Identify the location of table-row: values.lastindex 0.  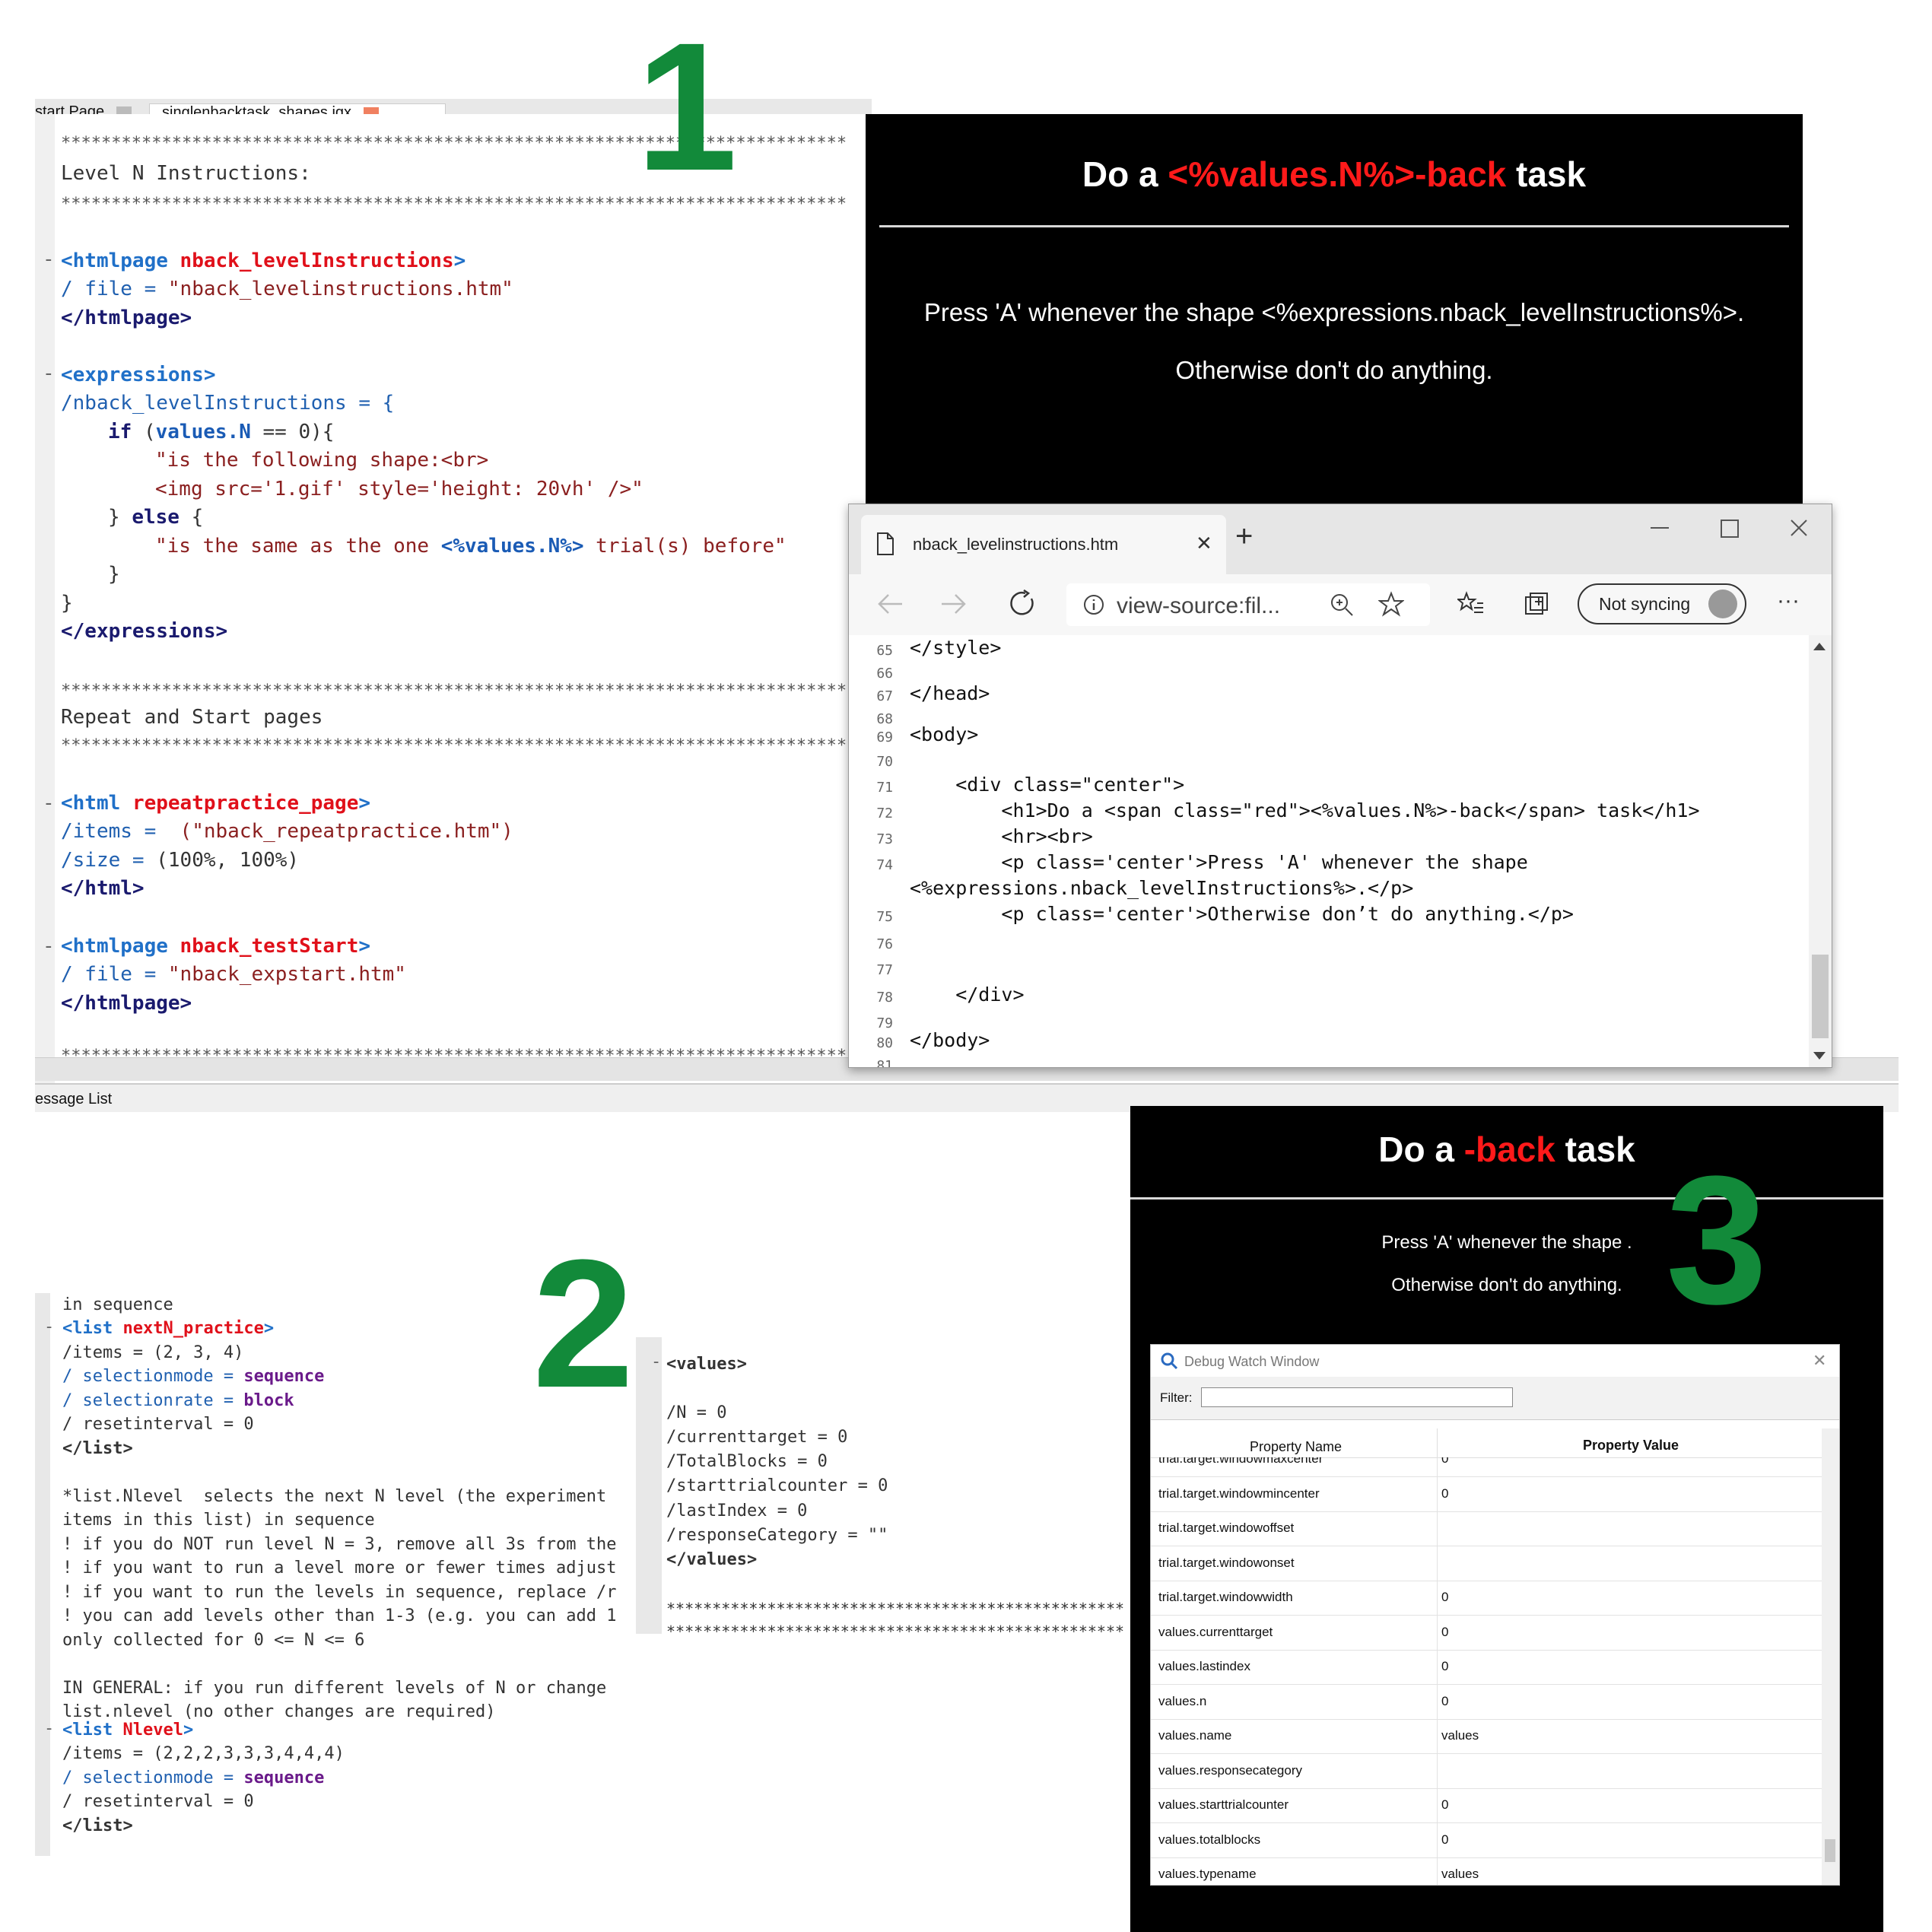
(1486, 1667).